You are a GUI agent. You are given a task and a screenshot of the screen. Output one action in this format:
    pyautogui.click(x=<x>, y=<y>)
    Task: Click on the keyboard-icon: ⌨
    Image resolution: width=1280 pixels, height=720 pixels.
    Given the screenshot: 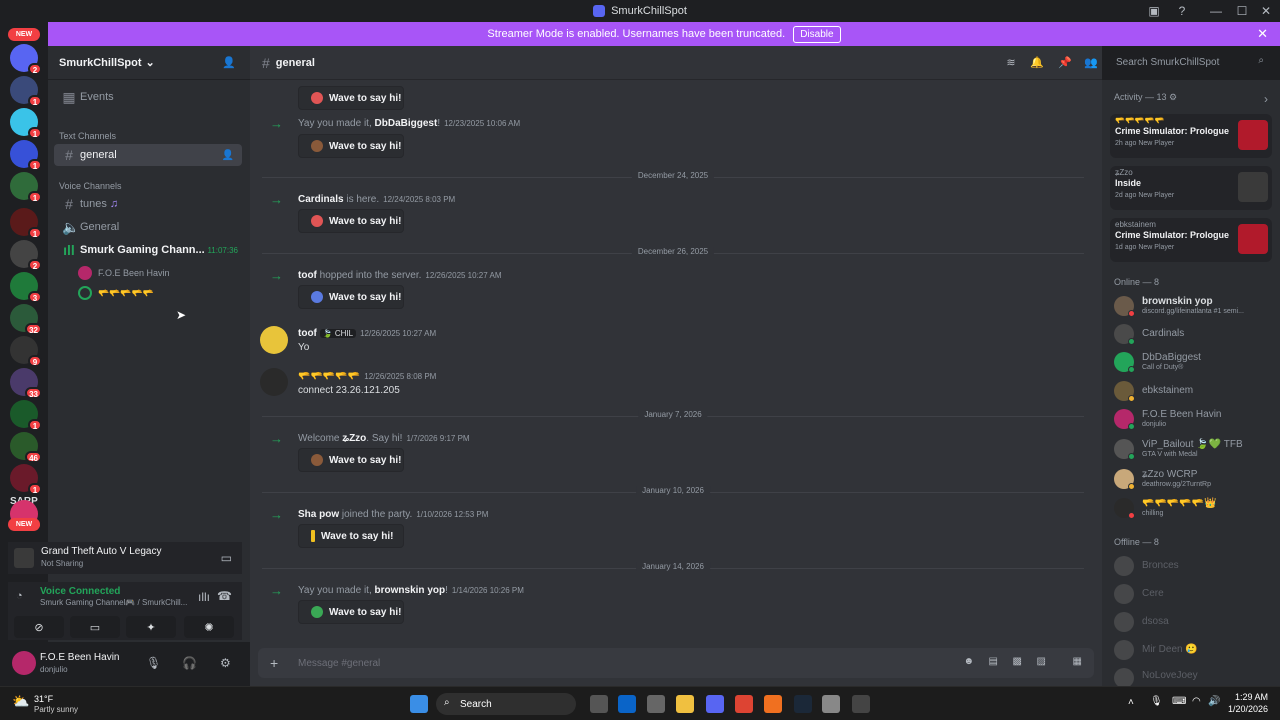 What is the action you would take?
    pyautogui.click(x=1179, y=701)
    